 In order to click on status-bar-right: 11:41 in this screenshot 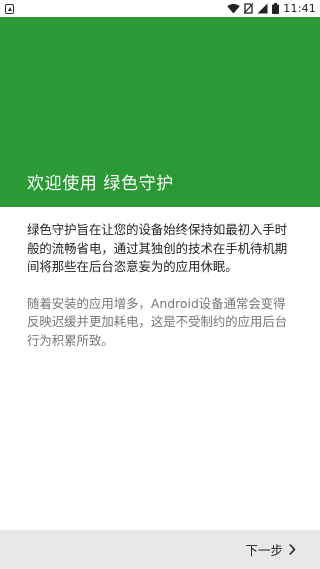, I will do `click(271, 8)`.